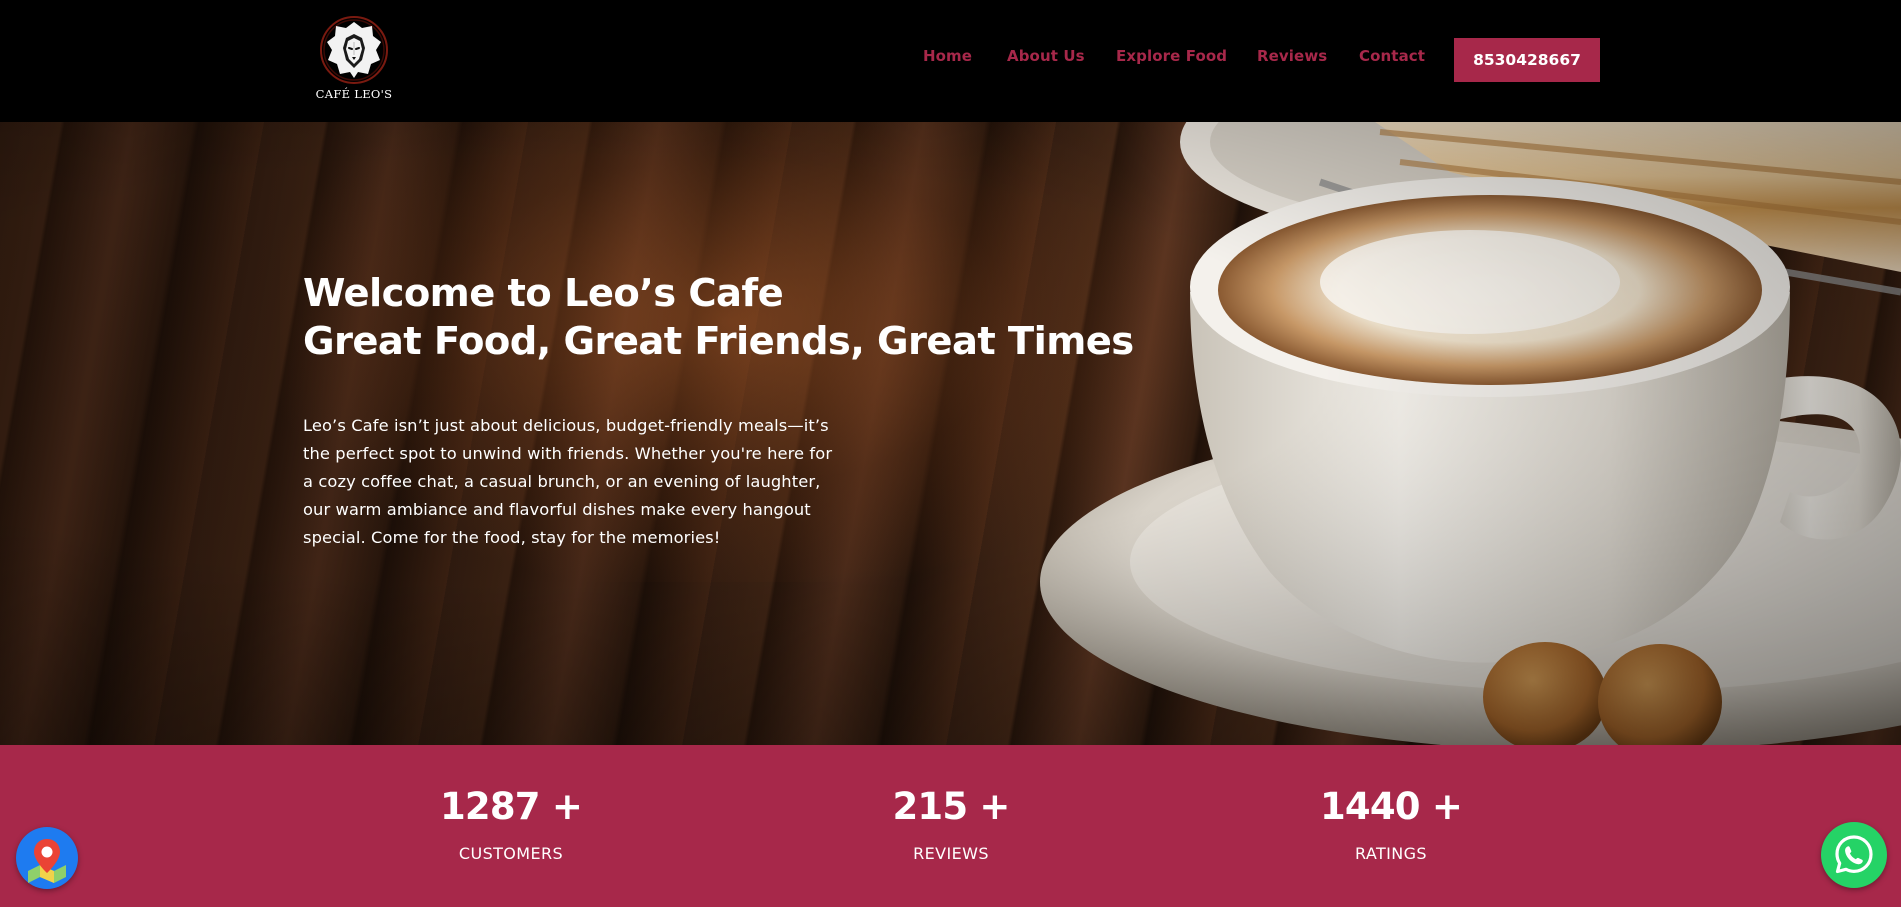  What do you see at coordinates (354, 50) in the screenshot?
I see `lion-icon` at bounding box center [354, 50].